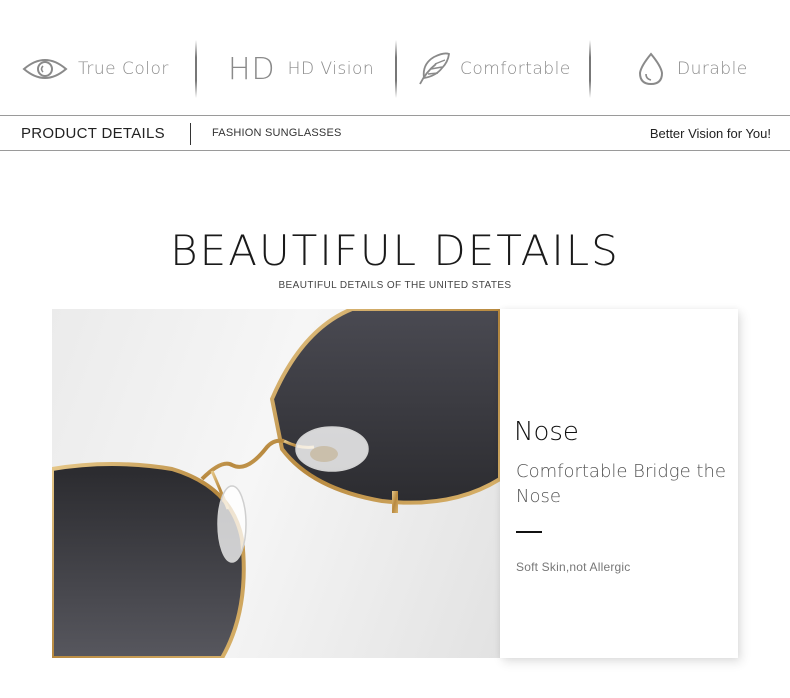 The image size is (790, 698). What do you see at coordinates (331, 69) in the screenshot?
I see `feature-label-hd-vision: HD Vision` at bounding box center [331, 69].